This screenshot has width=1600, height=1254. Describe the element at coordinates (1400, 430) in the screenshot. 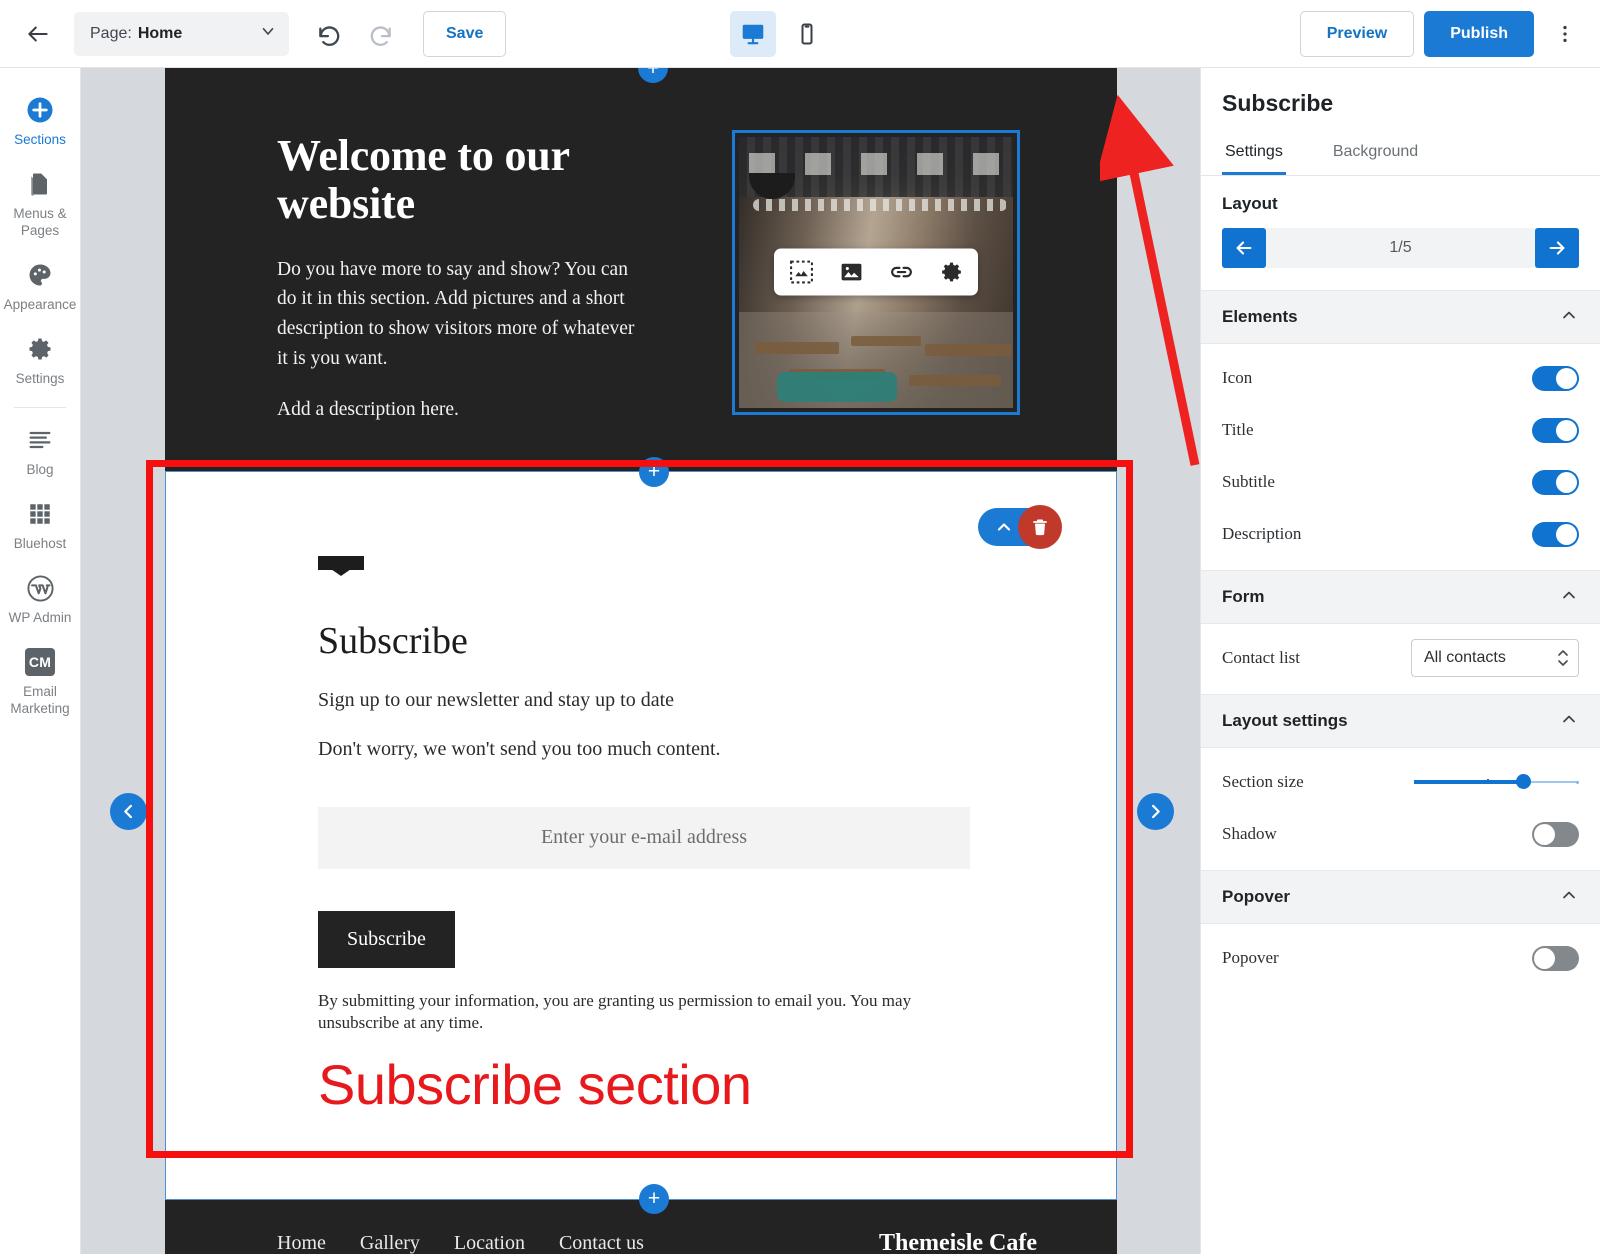

I see `row-title-toggle: Title` at that location.